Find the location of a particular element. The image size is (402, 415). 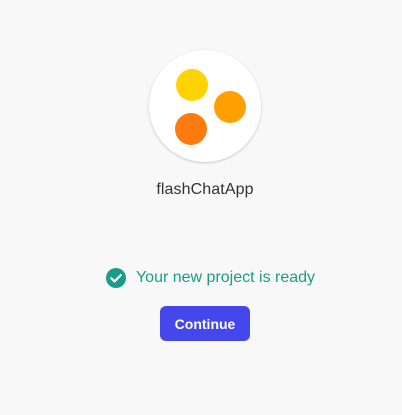

status-text: Your new project is ready is located at coordinates (225, 277).